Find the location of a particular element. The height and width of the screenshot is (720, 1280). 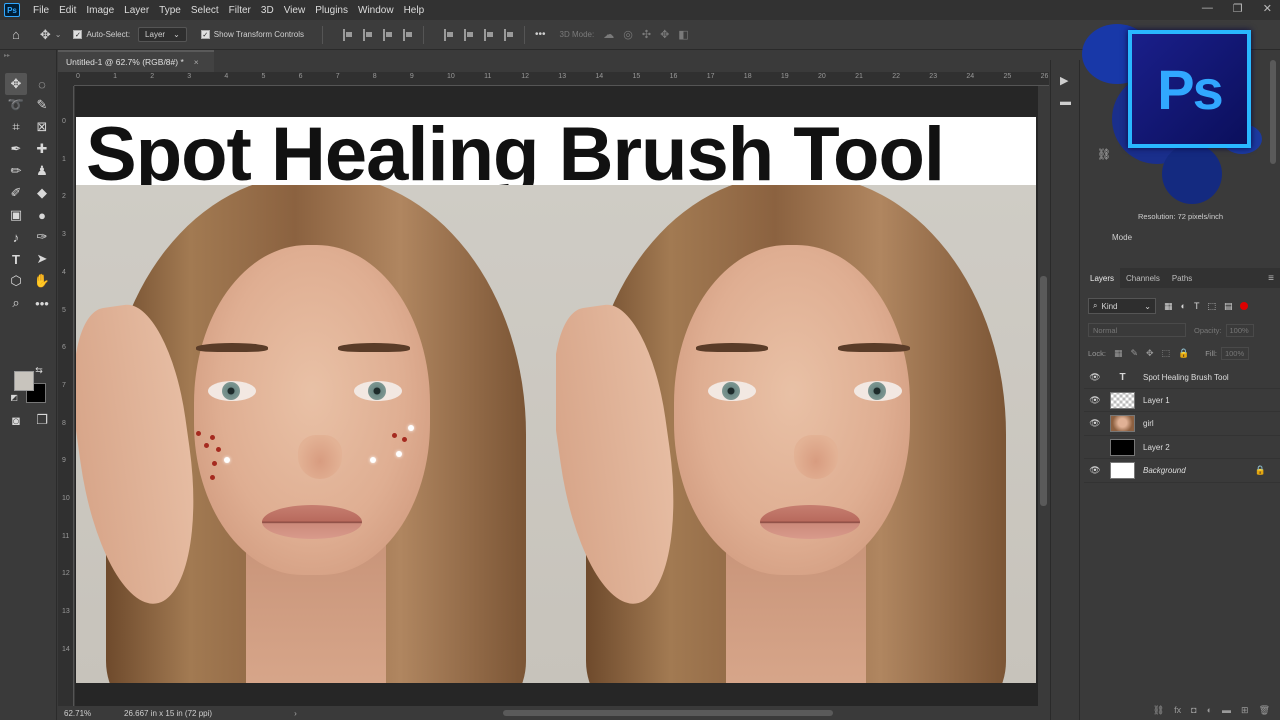

status-menu-arrow: › is located at coordinates (295, 713).